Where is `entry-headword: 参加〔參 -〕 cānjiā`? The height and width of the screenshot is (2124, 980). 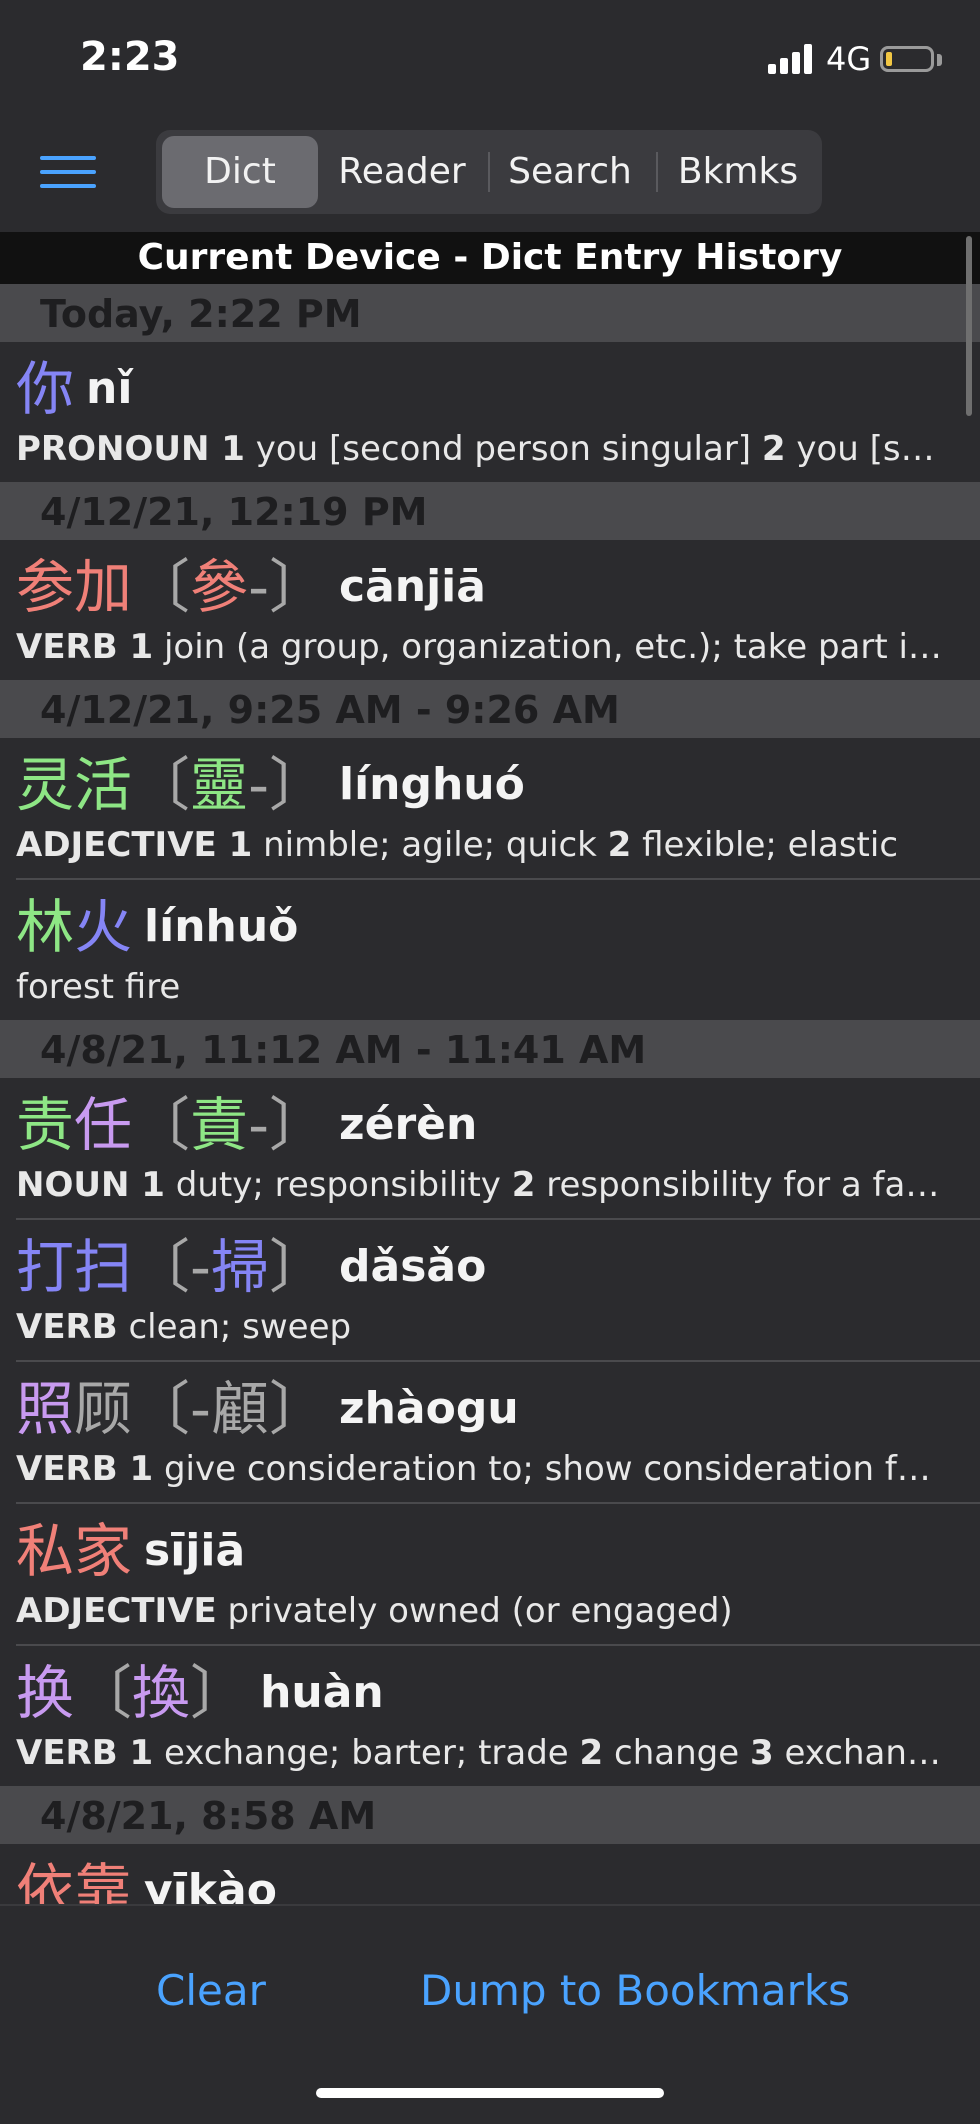
entry-headword: 参加〔參 -〕 cānjiā is located at coordinates (498, 581).